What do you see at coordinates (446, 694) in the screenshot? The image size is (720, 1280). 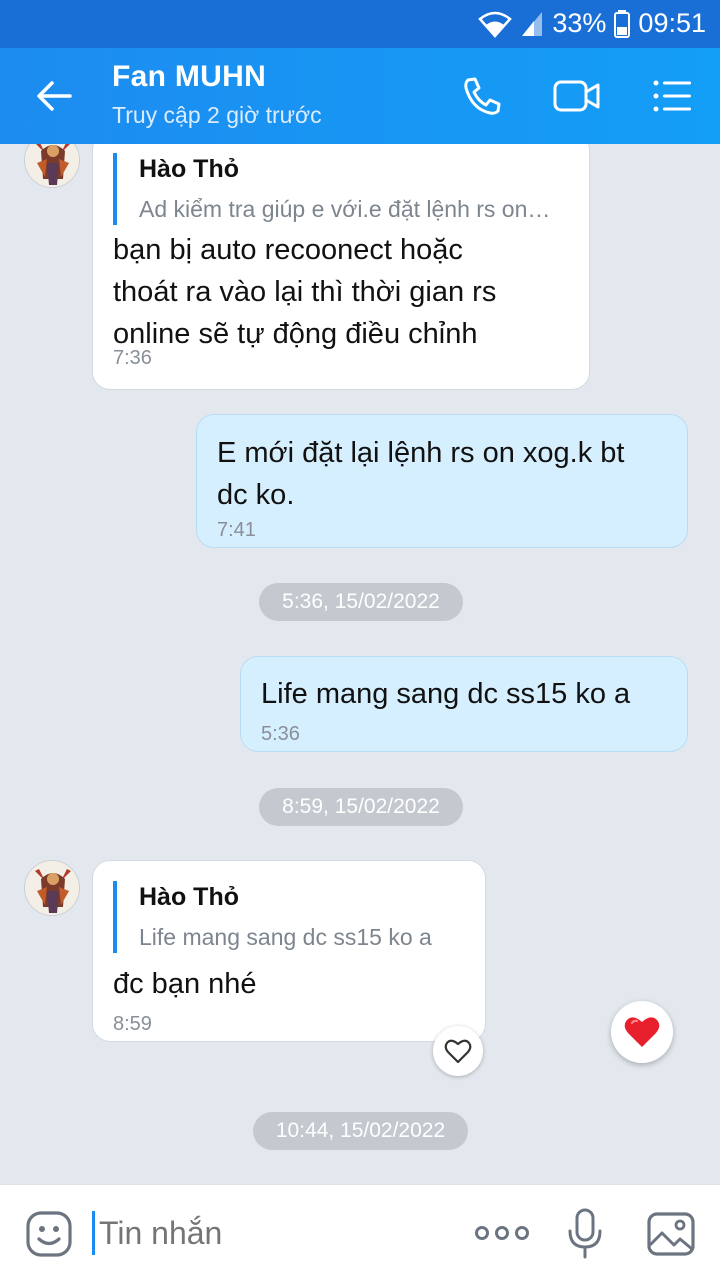 I see `message-text: Life mang sang dc ss15 ko a` at bounding box center [446, 694].